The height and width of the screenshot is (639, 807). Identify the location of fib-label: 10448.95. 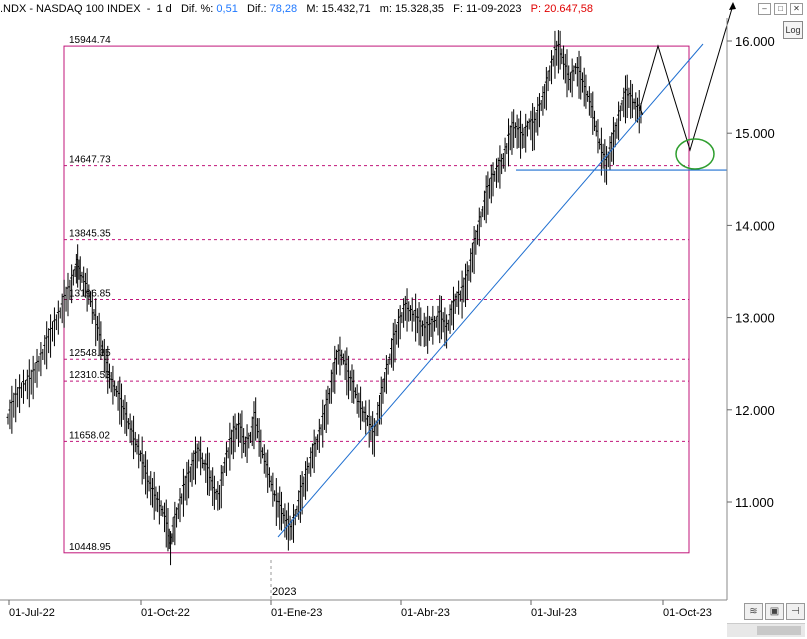
(90, 547).